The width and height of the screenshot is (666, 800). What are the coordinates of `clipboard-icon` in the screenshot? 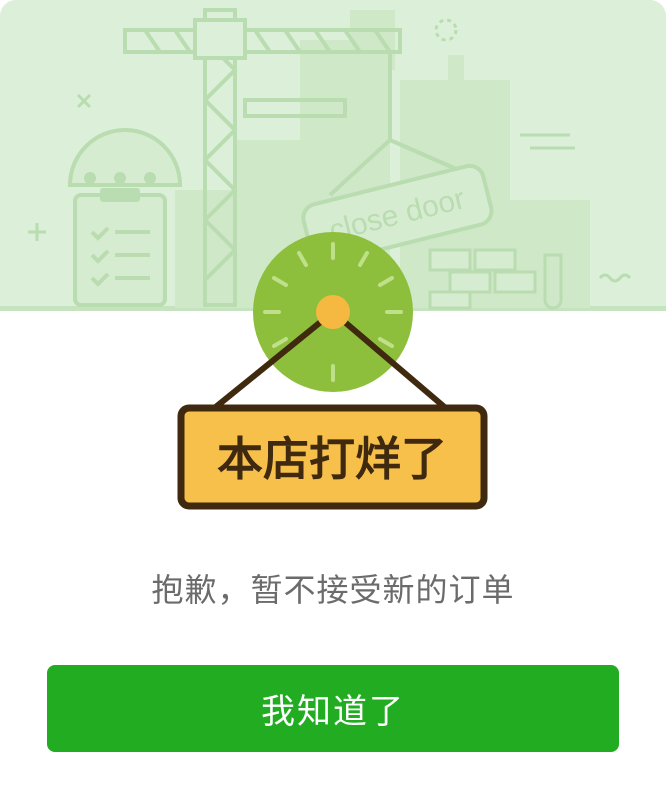 It's located at (120, 247).